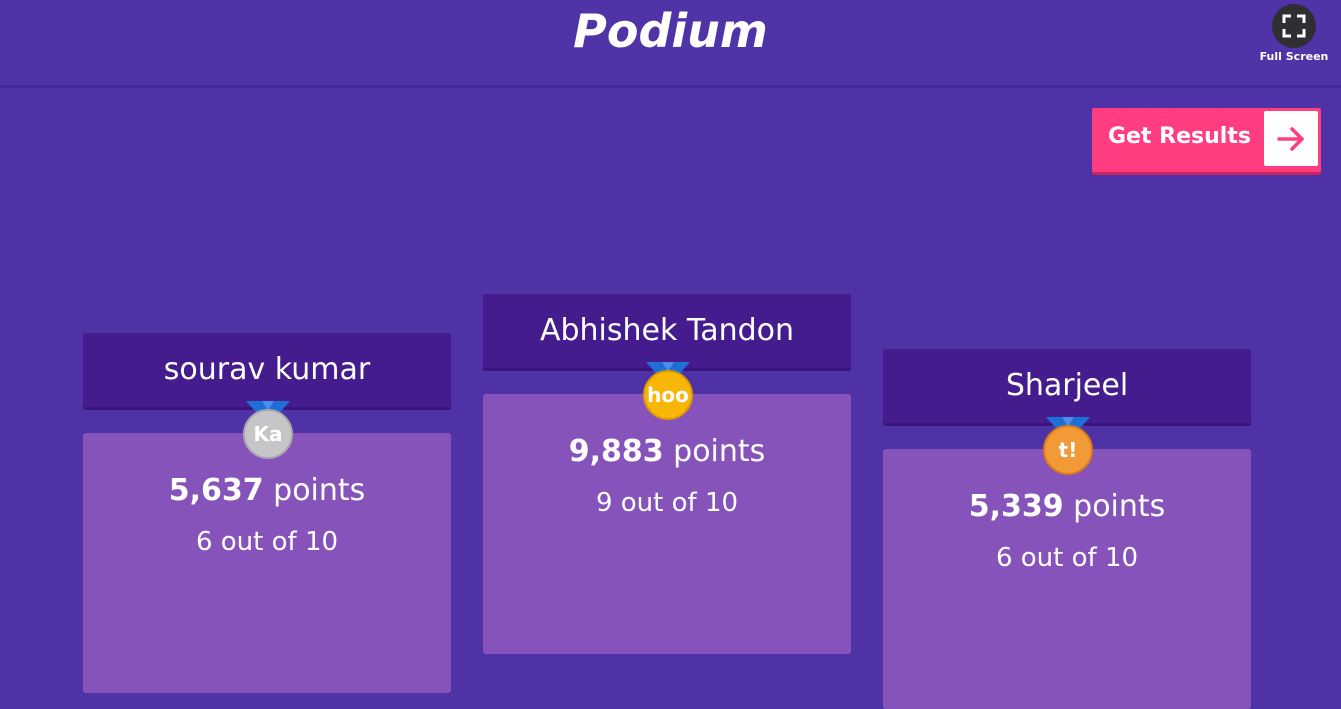  I want to click on points-value: 5,339, so click(1016, 506).